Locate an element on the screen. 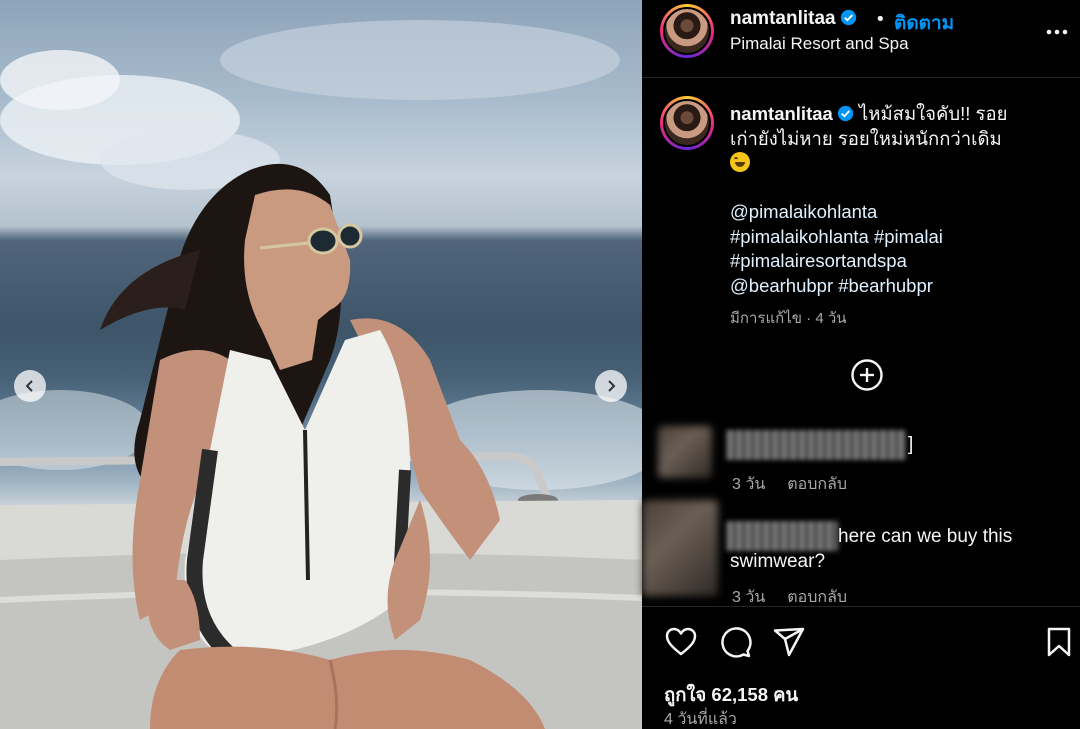  carousel-prev-button is located at coordinates (30, 386).